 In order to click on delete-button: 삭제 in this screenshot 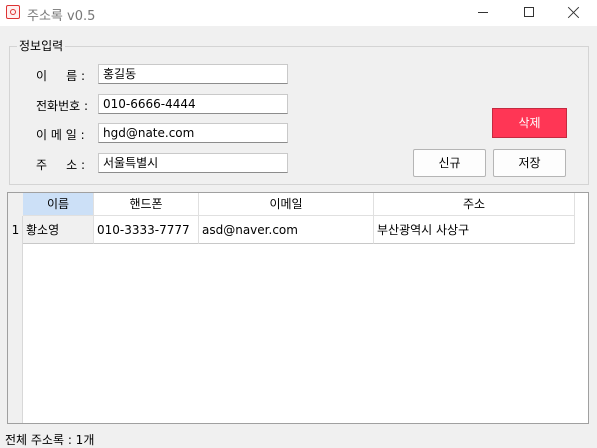, I will do `click(529, 123)`.